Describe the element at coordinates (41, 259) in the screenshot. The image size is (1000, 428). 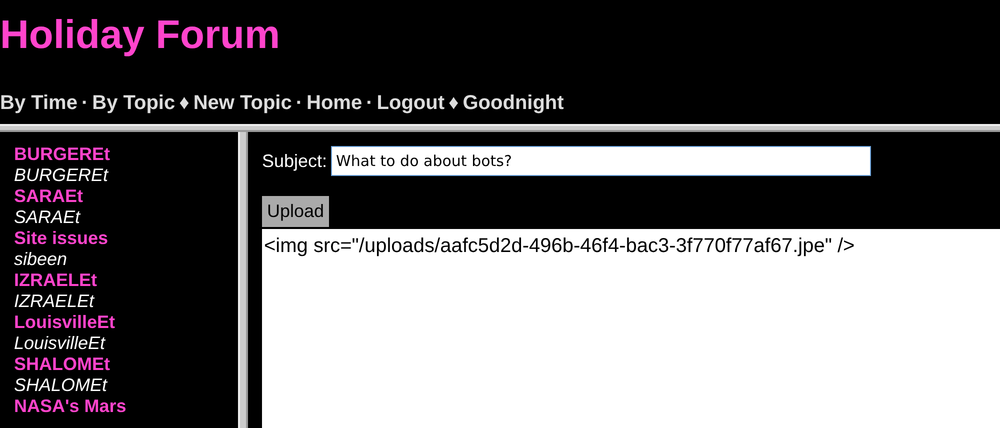
I see `topic-author: sibeen` at that location.